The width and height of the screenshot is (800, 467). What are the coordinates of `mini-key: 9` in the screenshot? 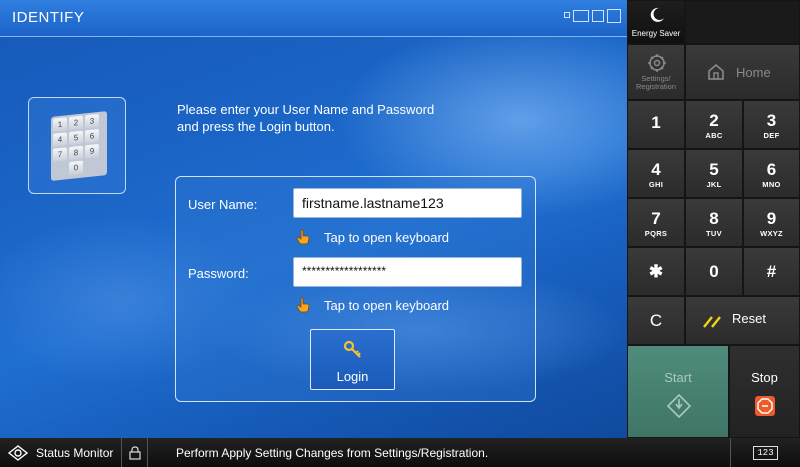 It's located at (92, 151).